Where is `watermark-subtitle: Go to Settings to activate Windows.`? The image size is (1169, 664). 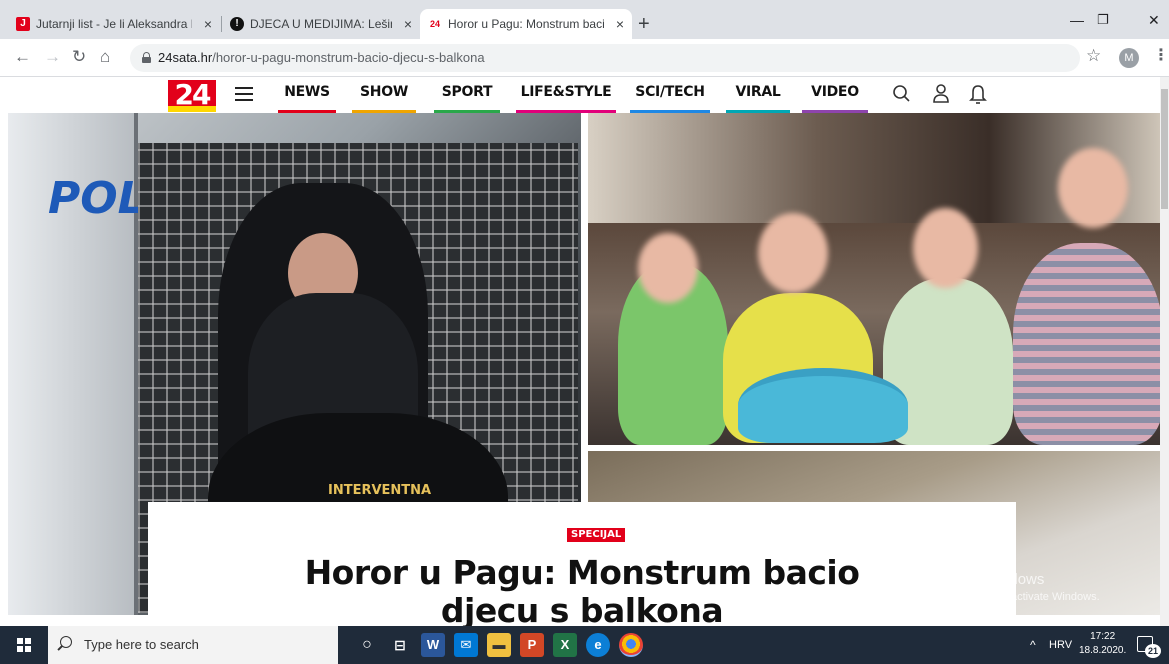
watermark-subtitle: Go to Settings to activate Windows. is located at coordinates (1013, 597).